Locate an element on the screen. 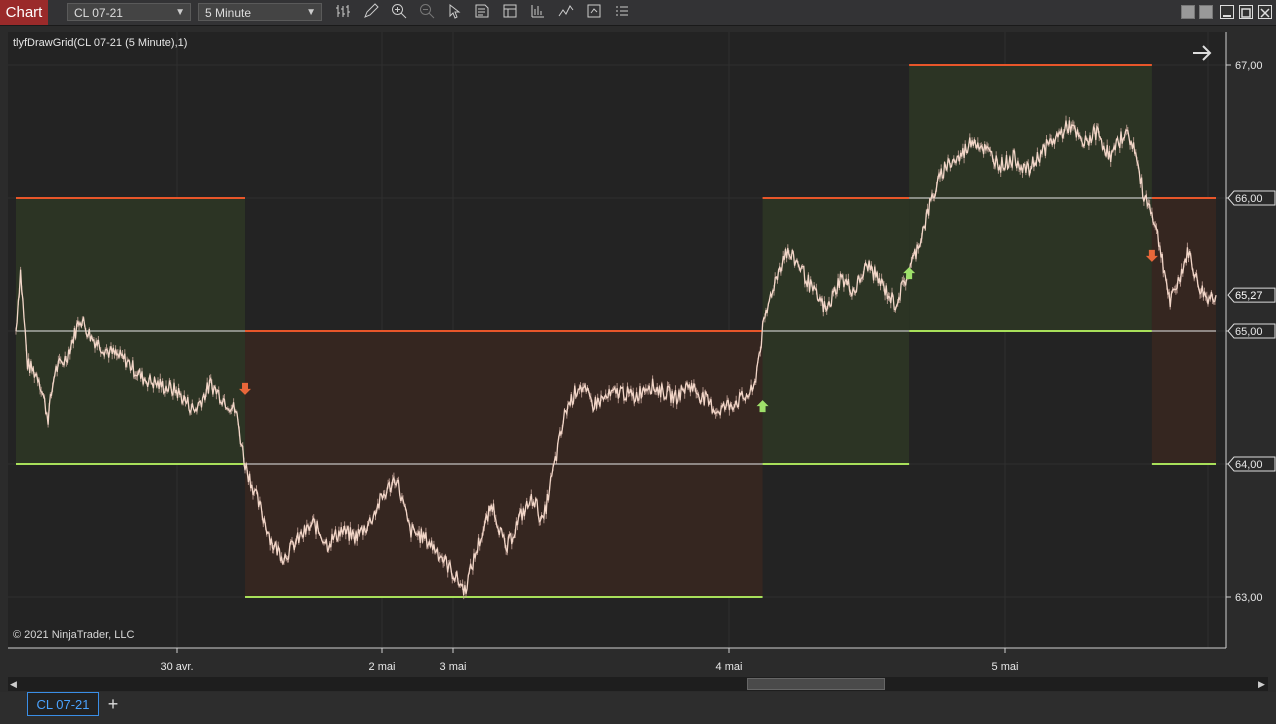  x-tick-label: 4 mai is located at coordinates (729, 667).